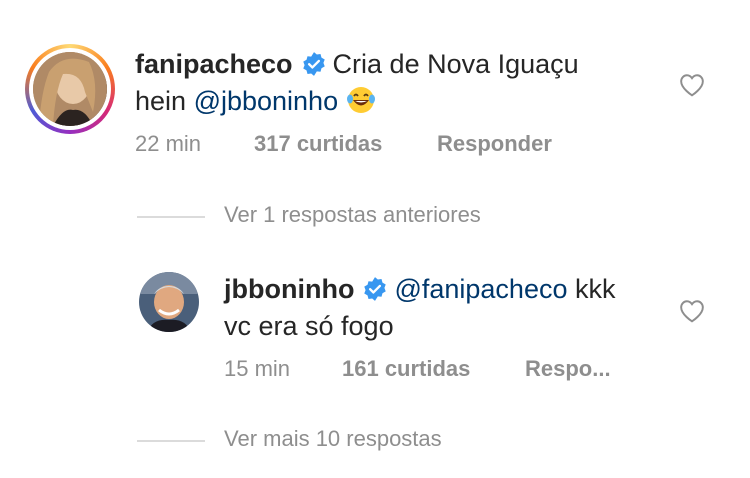  What do you see at coordinates (333, 439) in the screenshot?
I see `view-more-label: Ver mais 10 respostas` at bounding box center [333, 439].